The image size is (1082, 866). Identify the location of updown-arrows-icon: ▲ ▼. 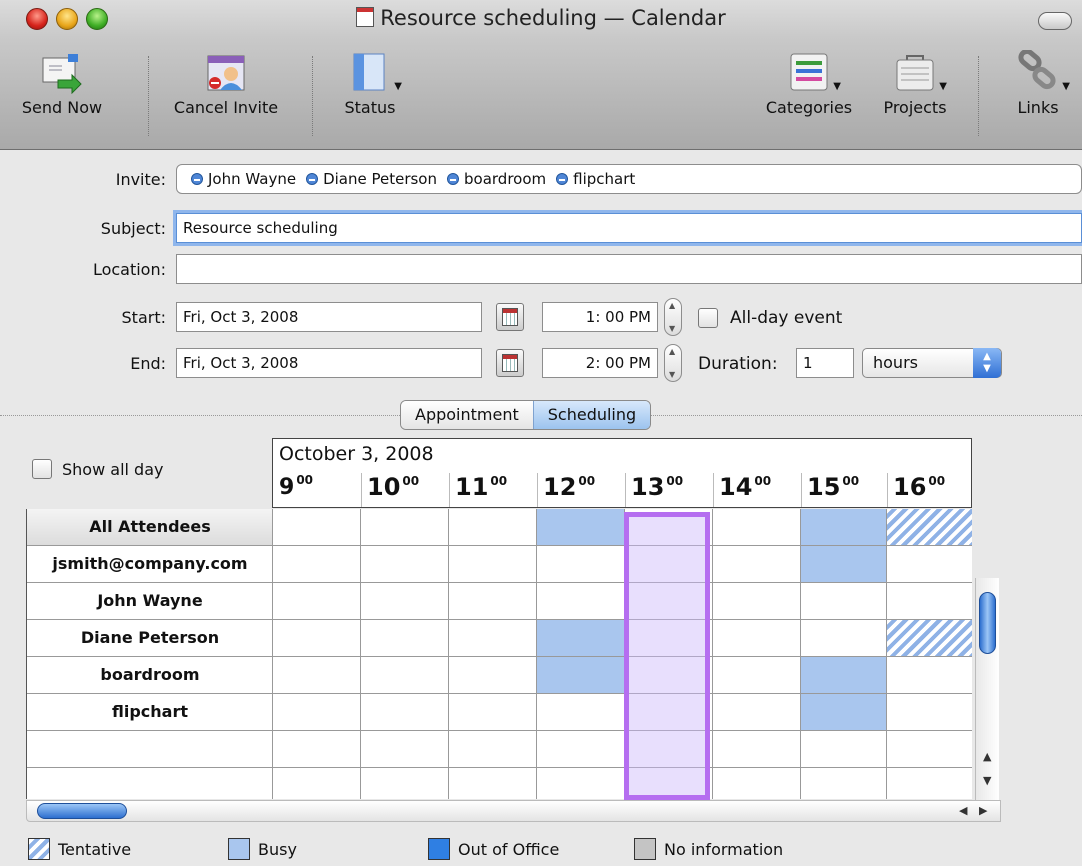
(987, 363).